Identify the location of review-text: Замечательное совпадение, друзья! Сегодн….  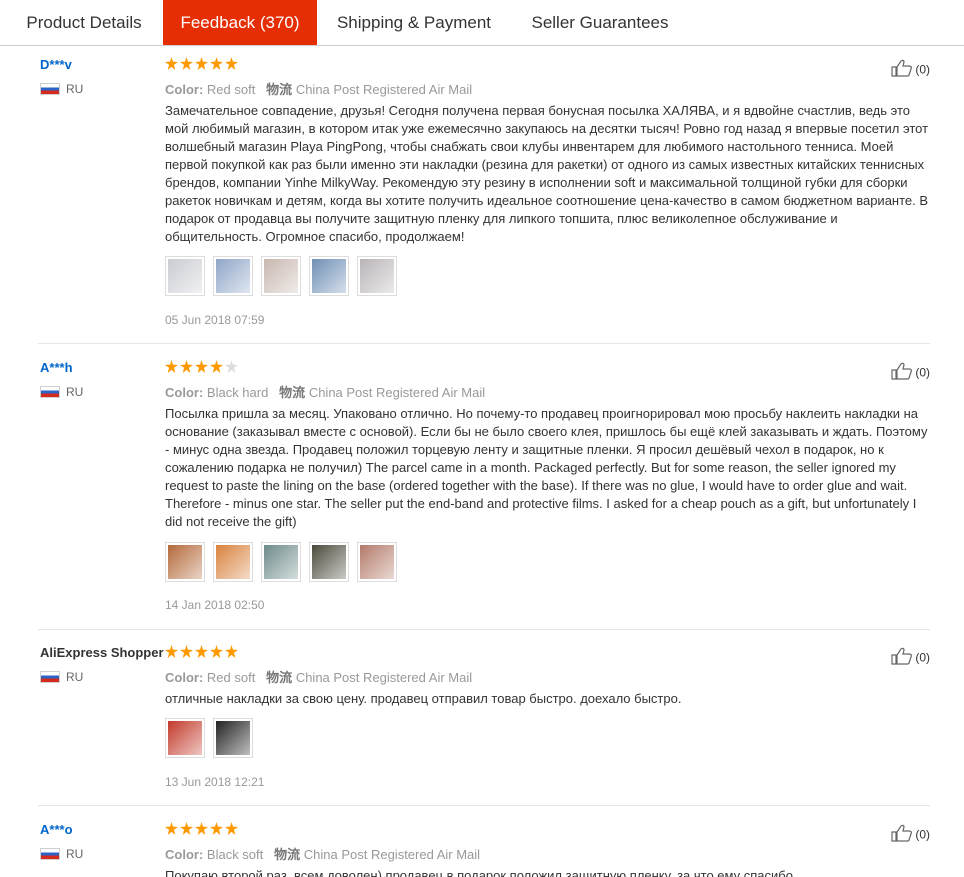
(547, 173).